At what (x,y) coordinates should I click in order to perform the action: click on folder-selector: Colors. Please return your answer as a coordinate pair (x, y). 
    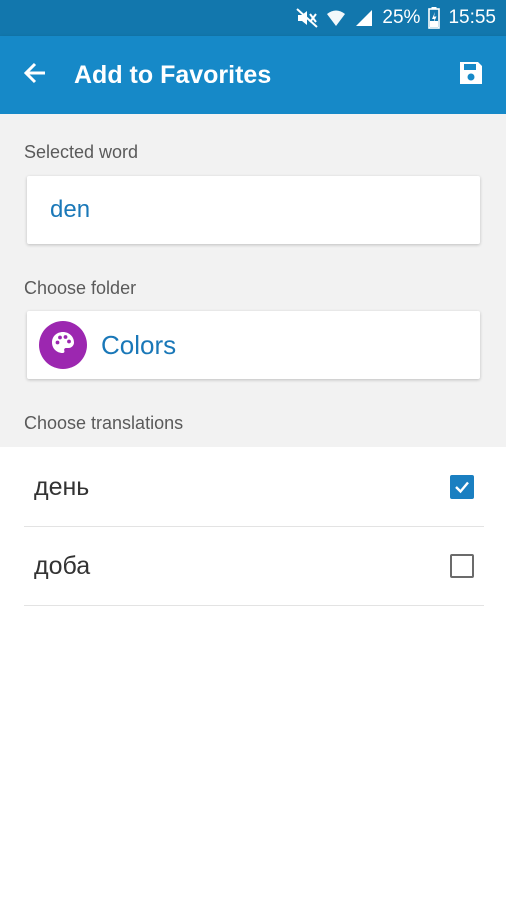
    Looking at the image, I should click on (253, 345).